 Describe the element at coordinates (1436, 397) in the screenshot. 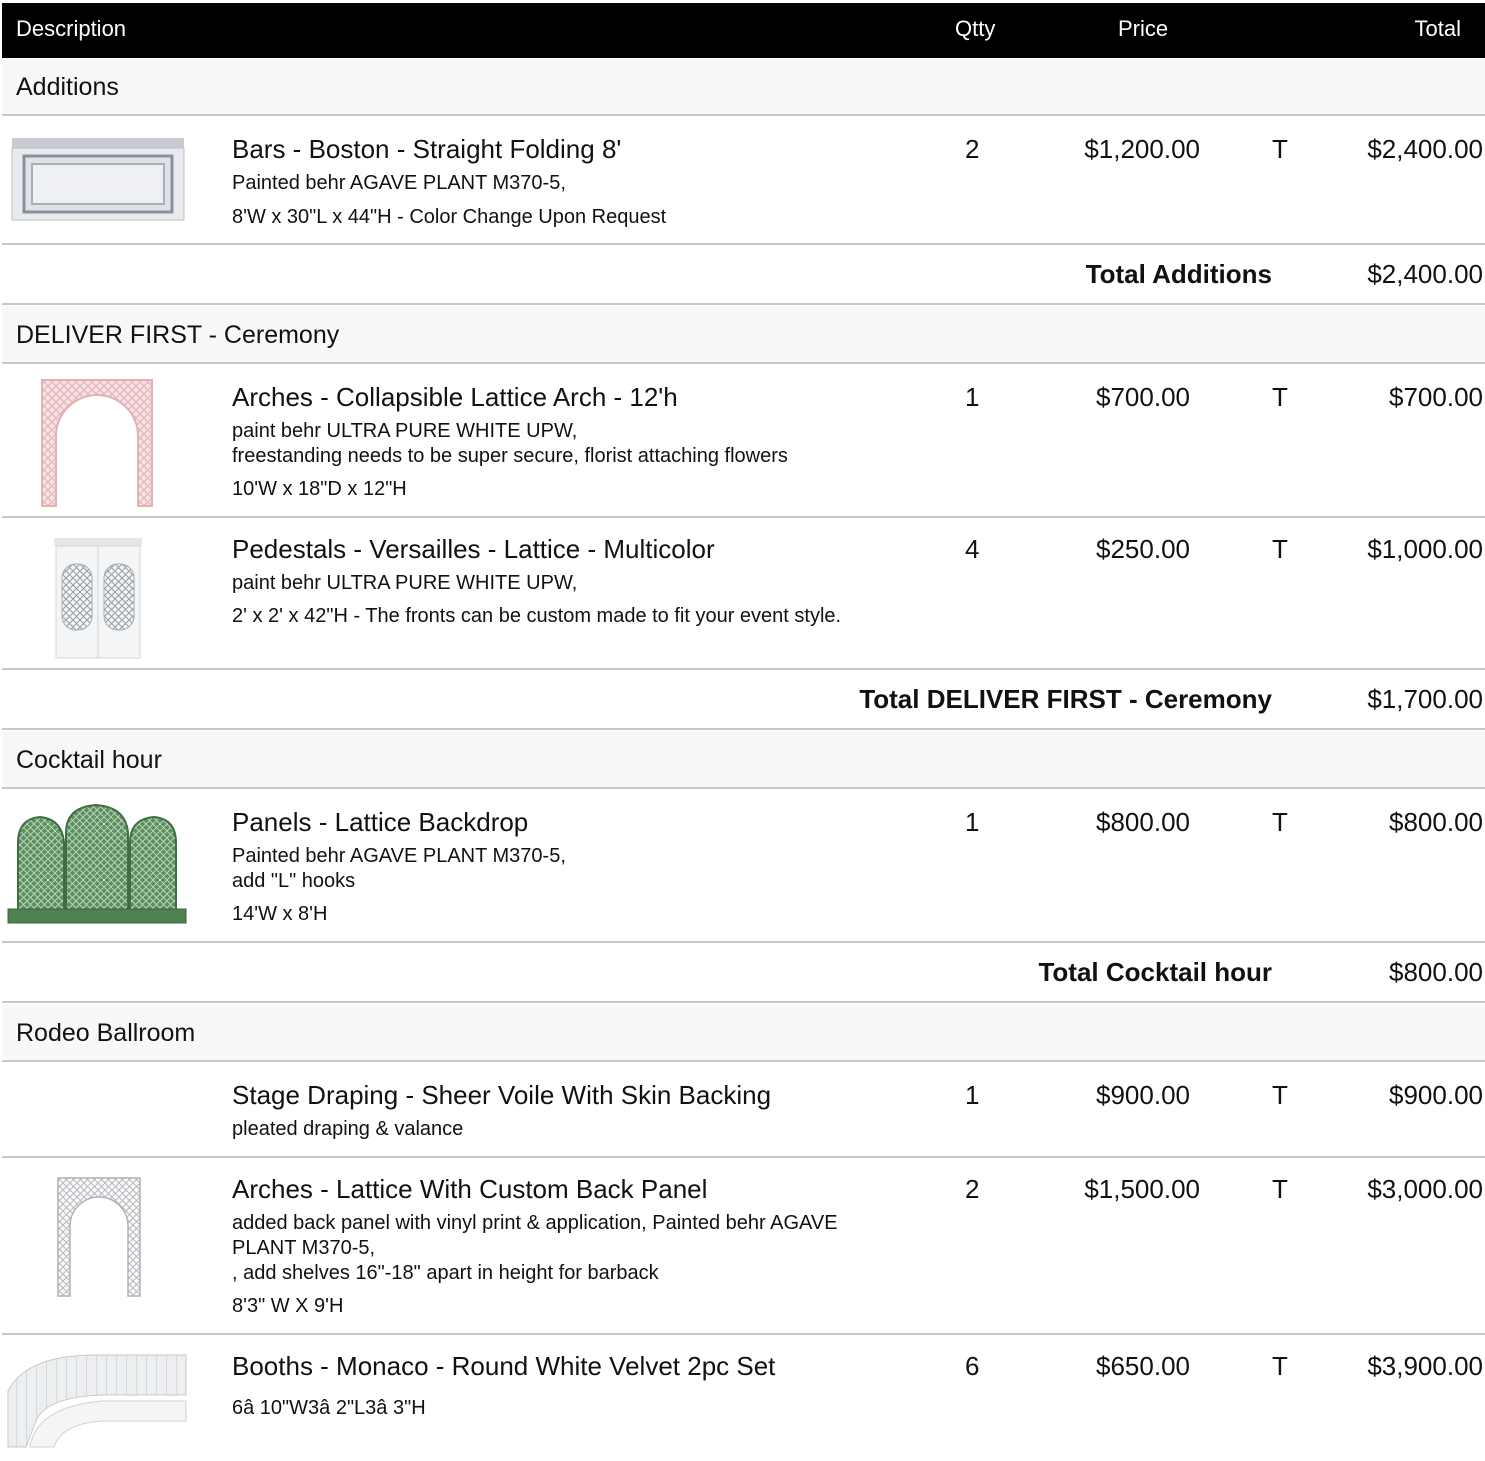

I see `item-total: $700.00` at that location.